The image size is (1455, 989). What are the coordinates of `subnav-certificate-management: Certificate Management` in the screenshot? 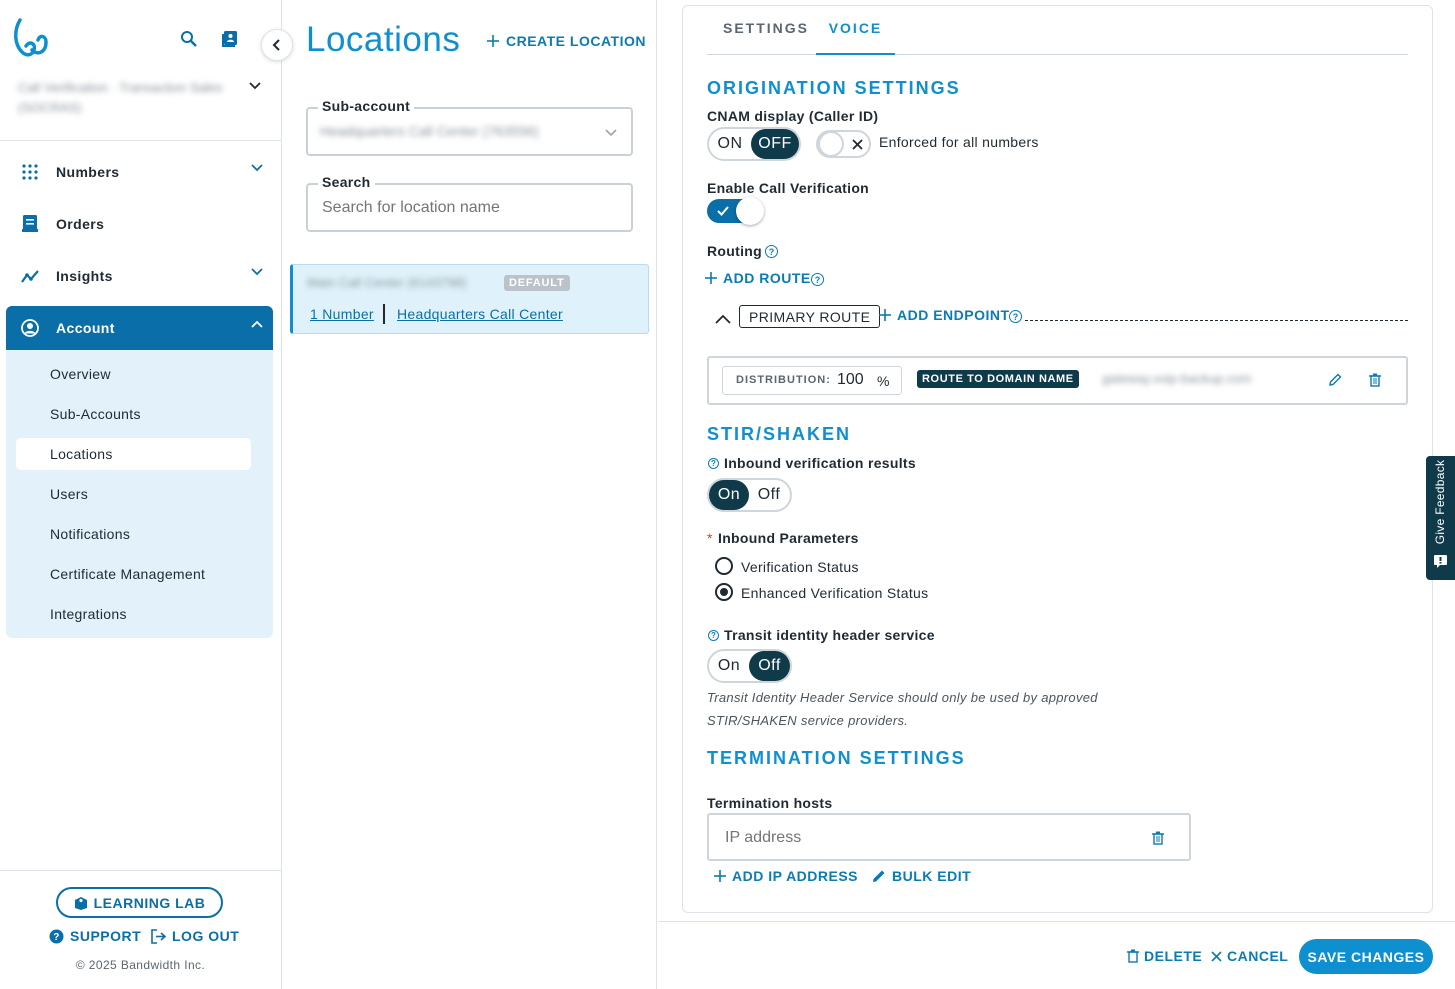 It's located at (133, 574).